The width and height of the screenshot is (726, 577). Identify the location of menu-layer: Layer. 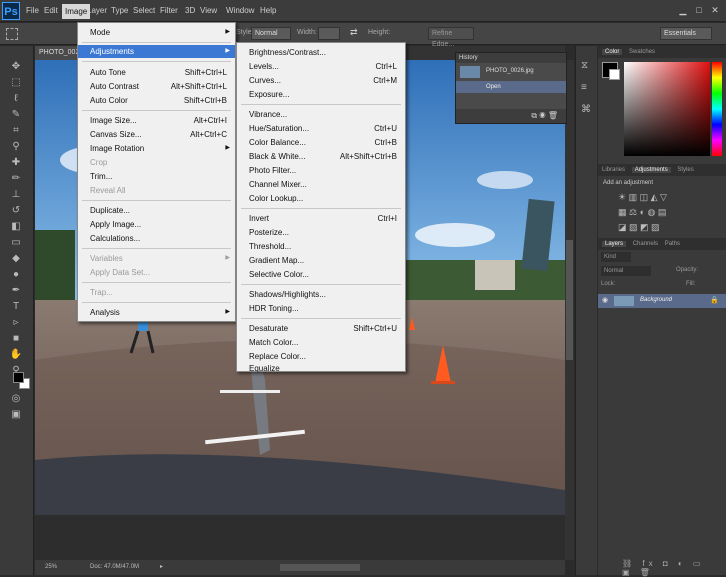
(97, 10).